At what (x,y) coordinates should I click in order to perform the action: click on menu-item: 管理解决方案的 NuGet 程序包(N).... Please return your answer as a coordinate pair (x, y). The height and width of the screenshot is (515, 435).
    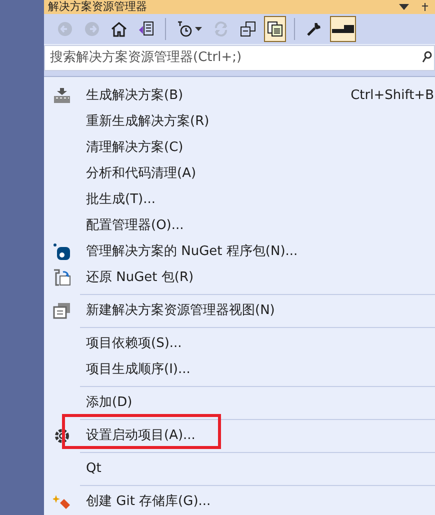
    Looking at the image, I should click on (239, 252).